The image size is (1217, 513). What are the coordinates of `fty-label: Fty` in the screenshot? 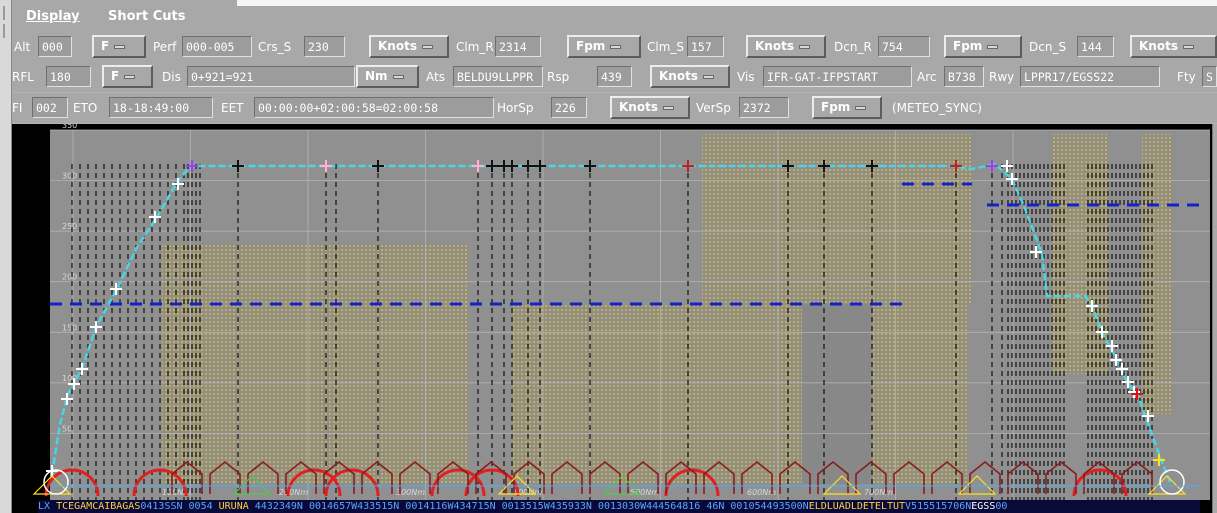 It's located at (1186, 77).